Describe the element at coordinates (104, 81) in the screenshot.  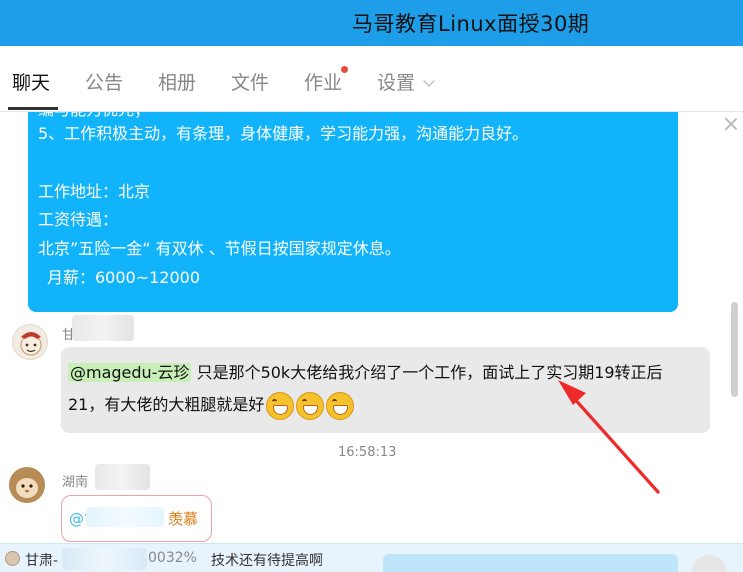
I see `tab-announcement: 公告` at that location.